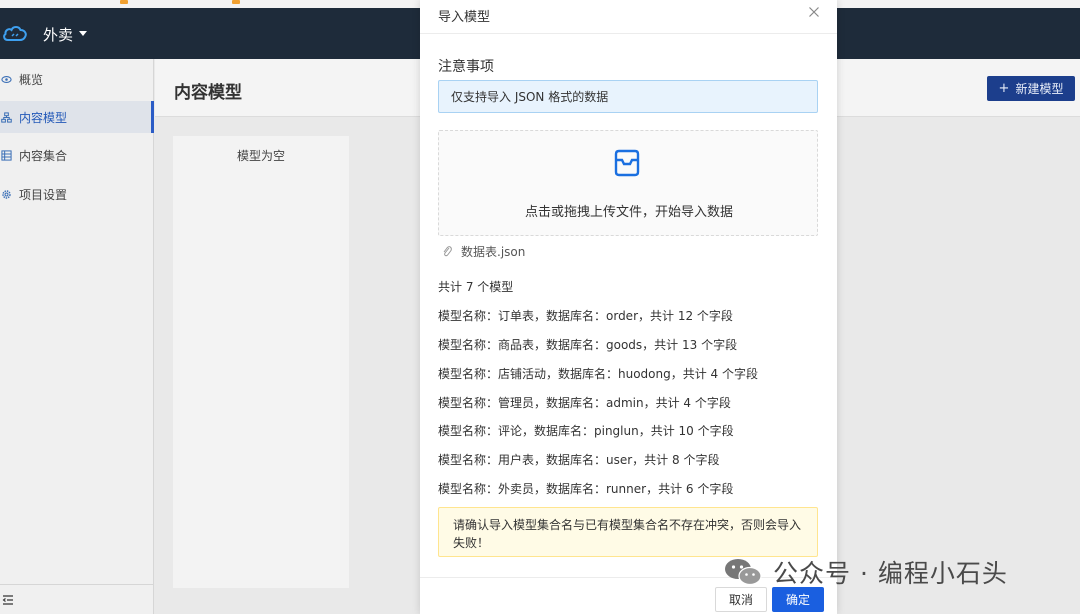  Describe the element at coordinates (58, 34) in the screenshot. I see `project-switcher-label: 外卖` at that location.